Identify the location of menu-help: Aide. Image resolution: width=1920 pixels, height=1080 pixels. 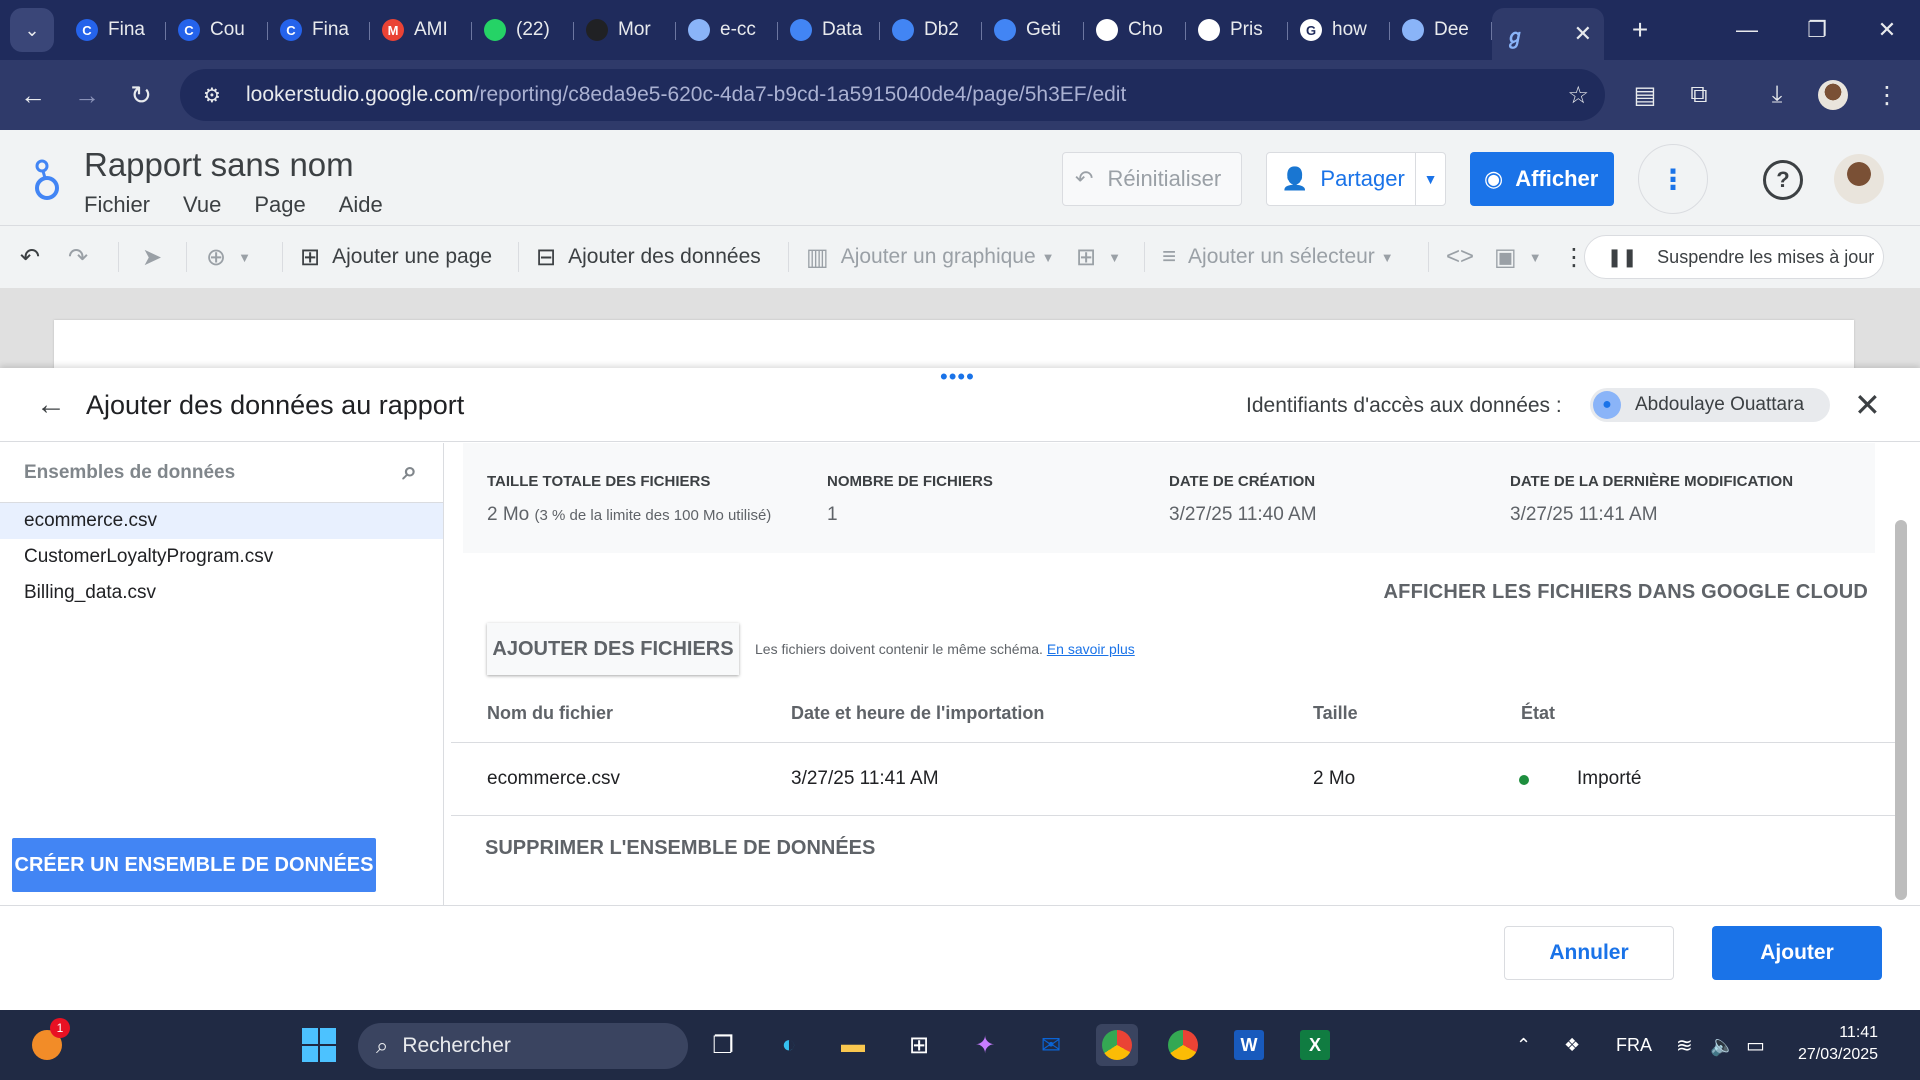
(361, 205).